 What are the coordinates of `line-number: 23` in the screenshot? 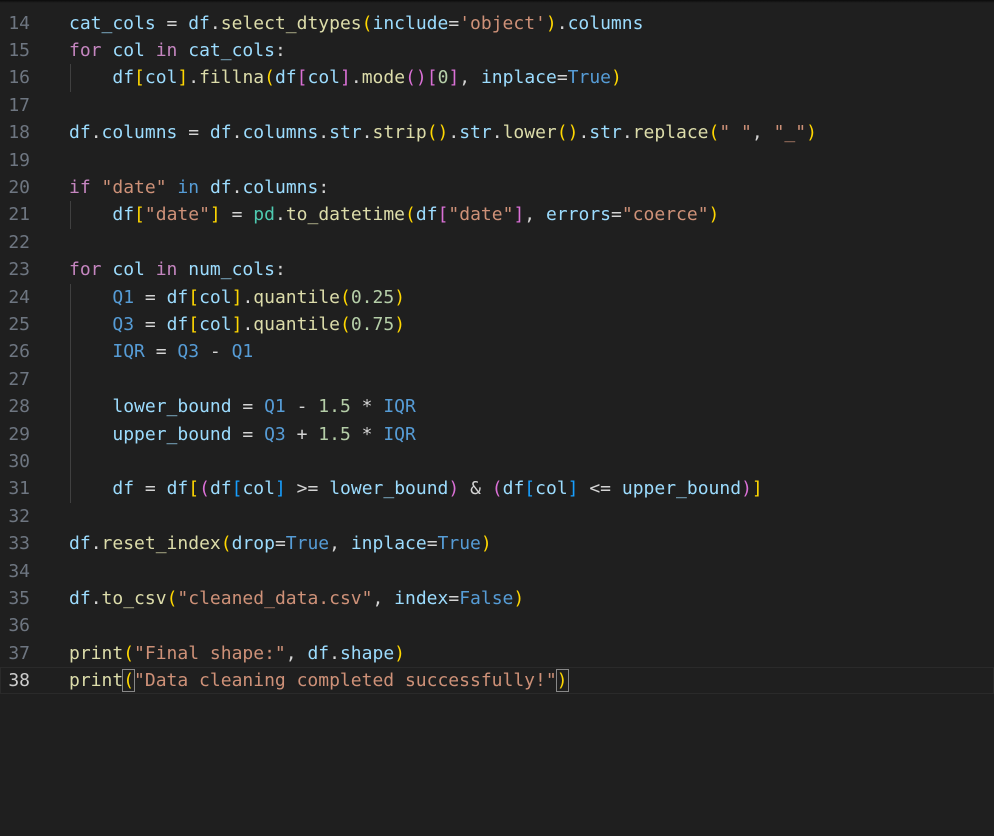 It's located at (19, 270).